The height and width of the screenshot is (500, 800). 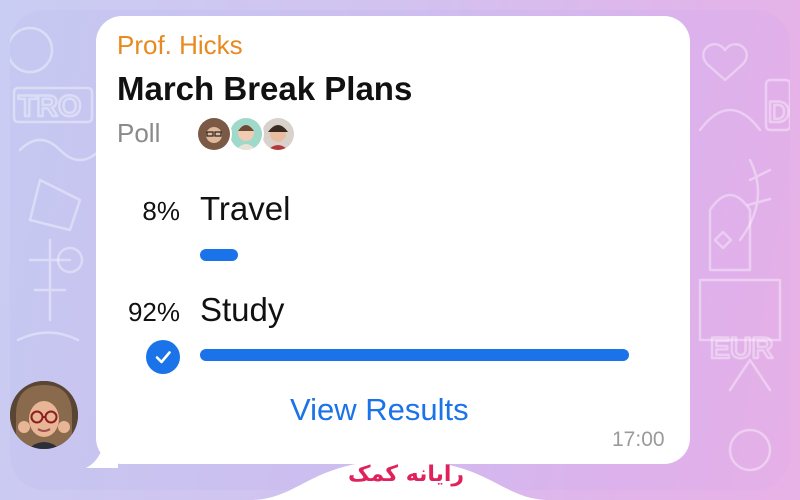 What do you see at coordinates (180, 45) in the screenshot?
I see `sender-name: Prof. Hicks` at bounding box center [180, 45].